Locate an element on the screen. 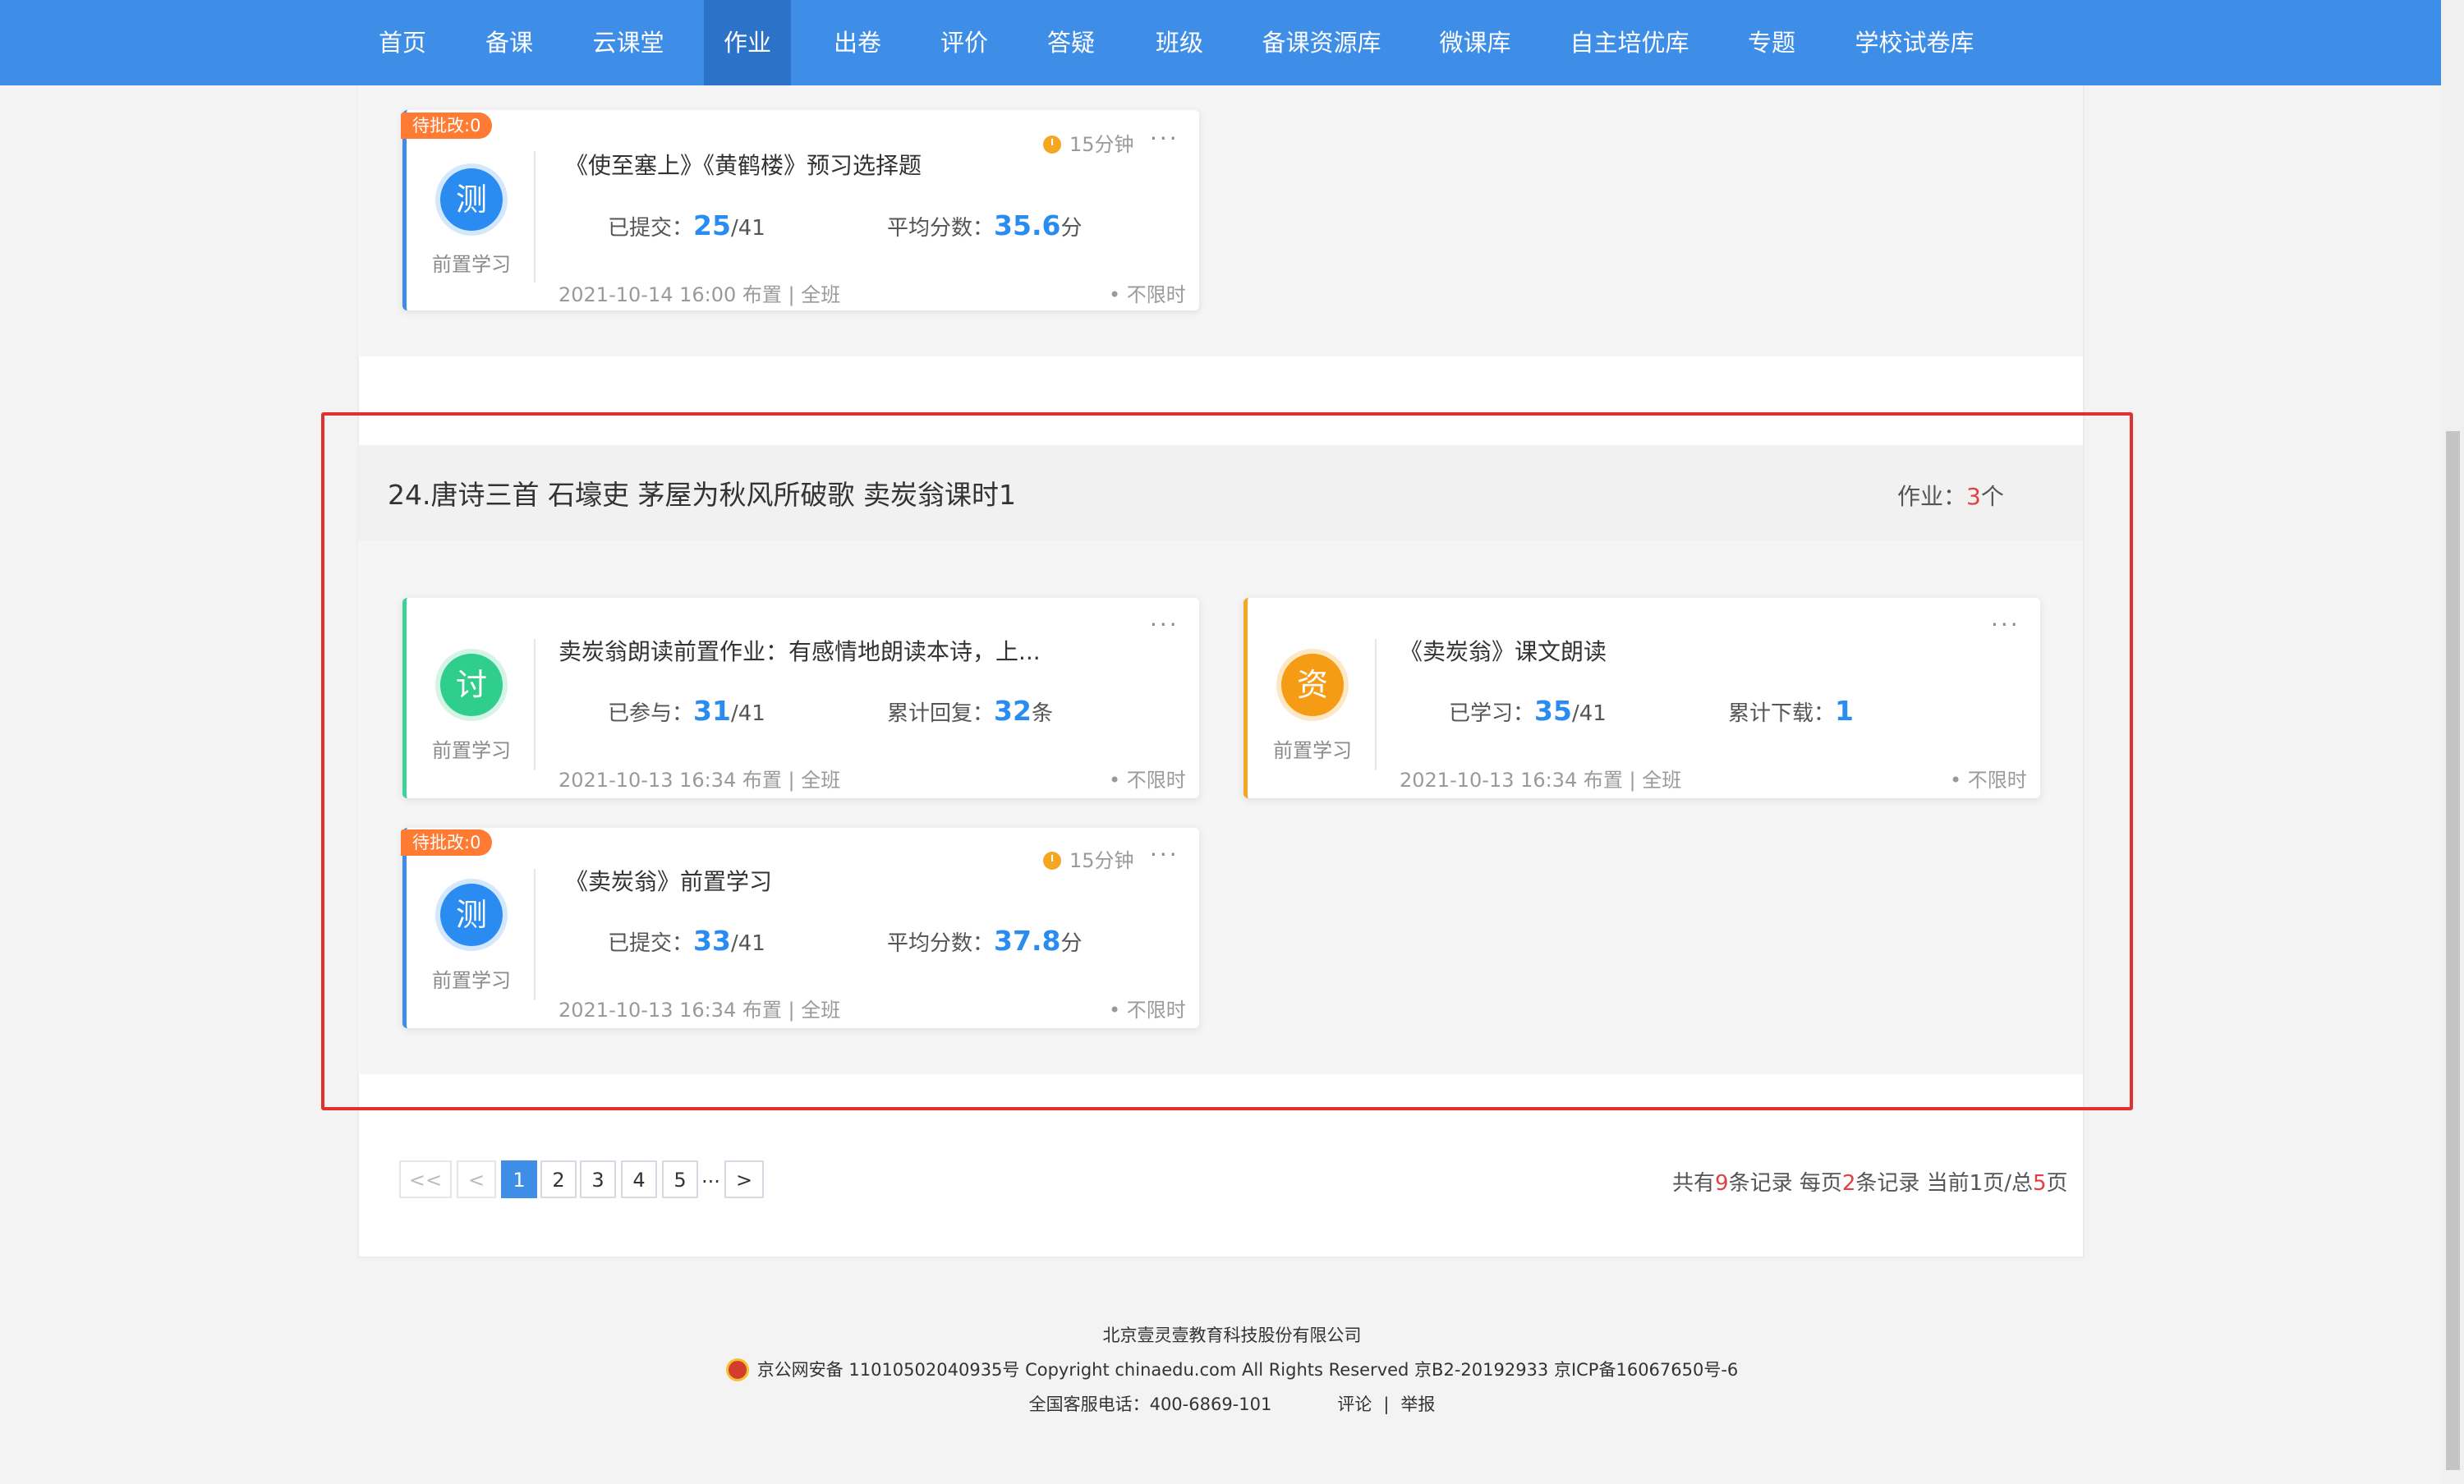 The width and height of the screenshot is (2464, 1484). nav-item-topics: 专题 is located at coordinates (1771, 42).